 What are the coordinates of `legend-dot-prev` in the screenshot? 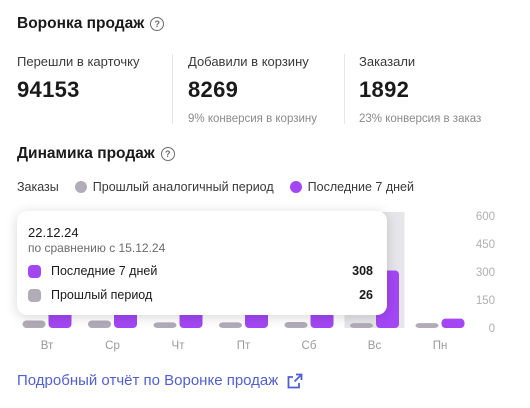 It's located at (80, 187).